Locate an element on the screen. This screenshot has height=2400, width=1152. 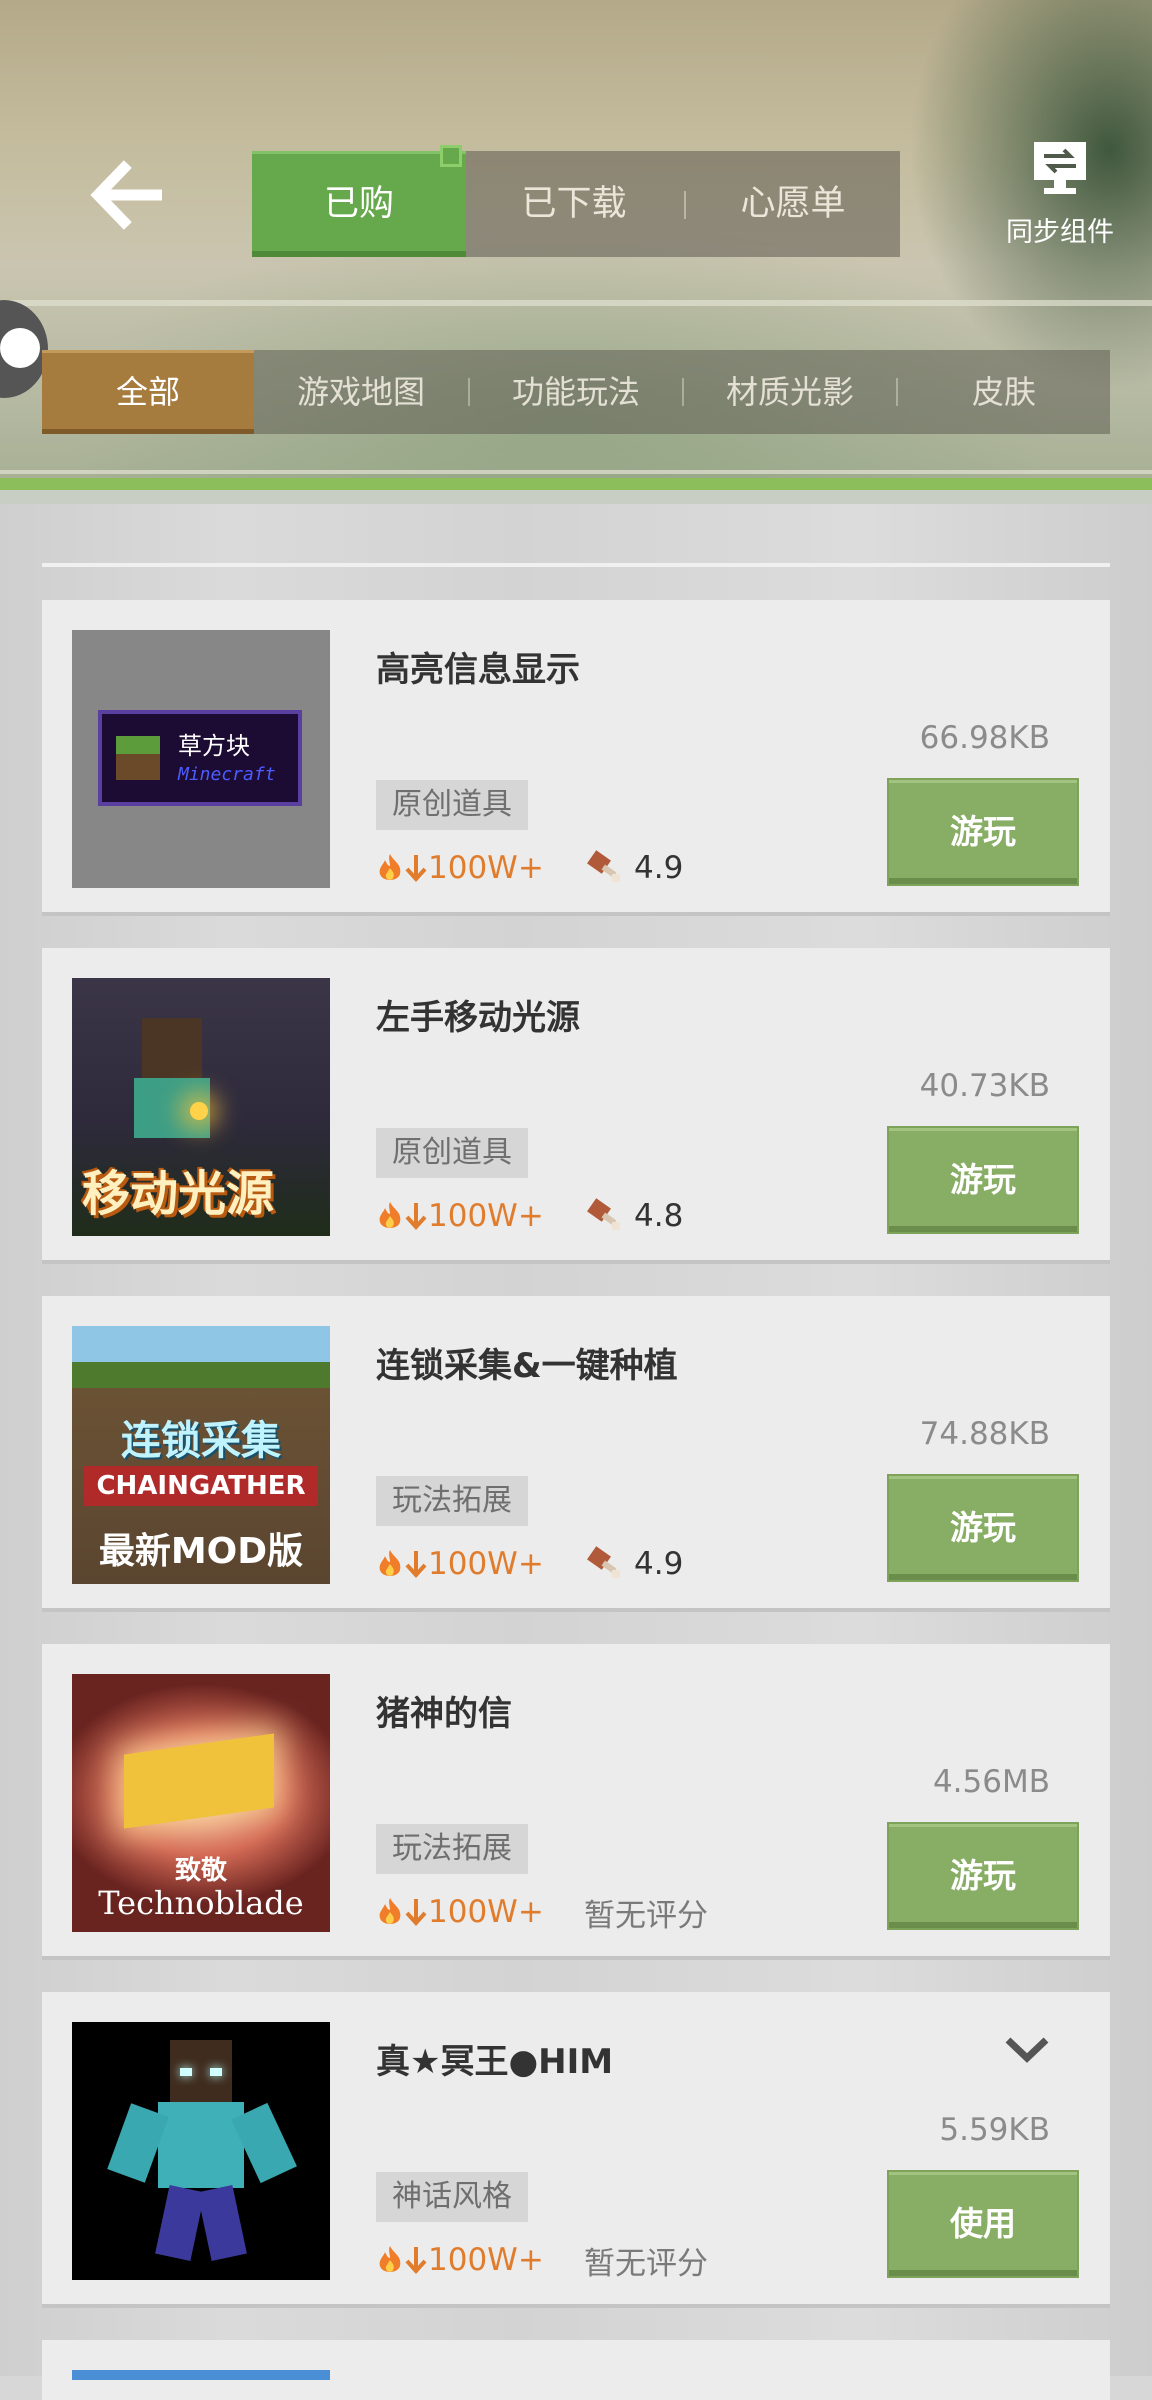
filter-game-maps-label: 游戏地图 is located at coordinates (360, 392).